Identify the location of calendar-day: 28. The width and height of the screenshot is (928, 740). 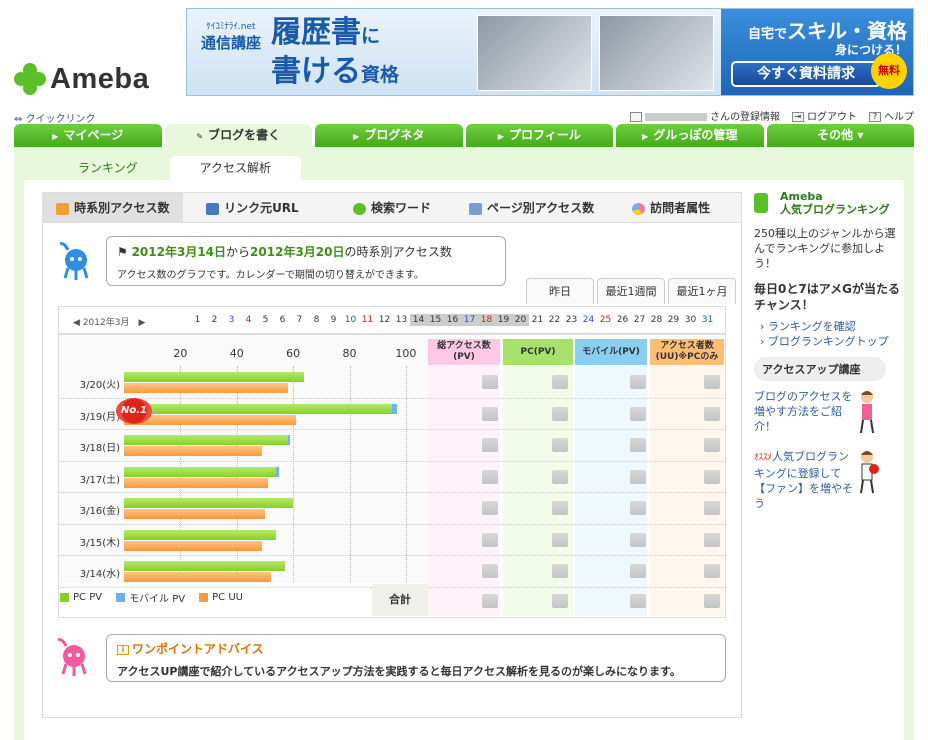
(656, 320).